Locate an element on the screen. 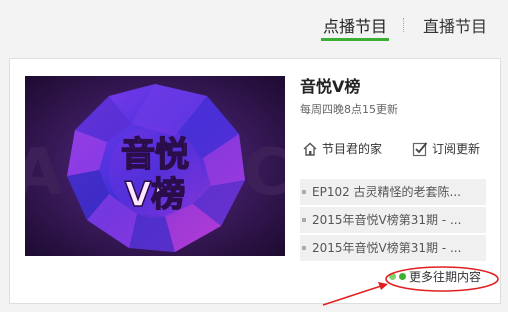 This screenshot has height=312, width=508. tab-bar: 点播节目 直播节目 is located at coordinates (254, 23).